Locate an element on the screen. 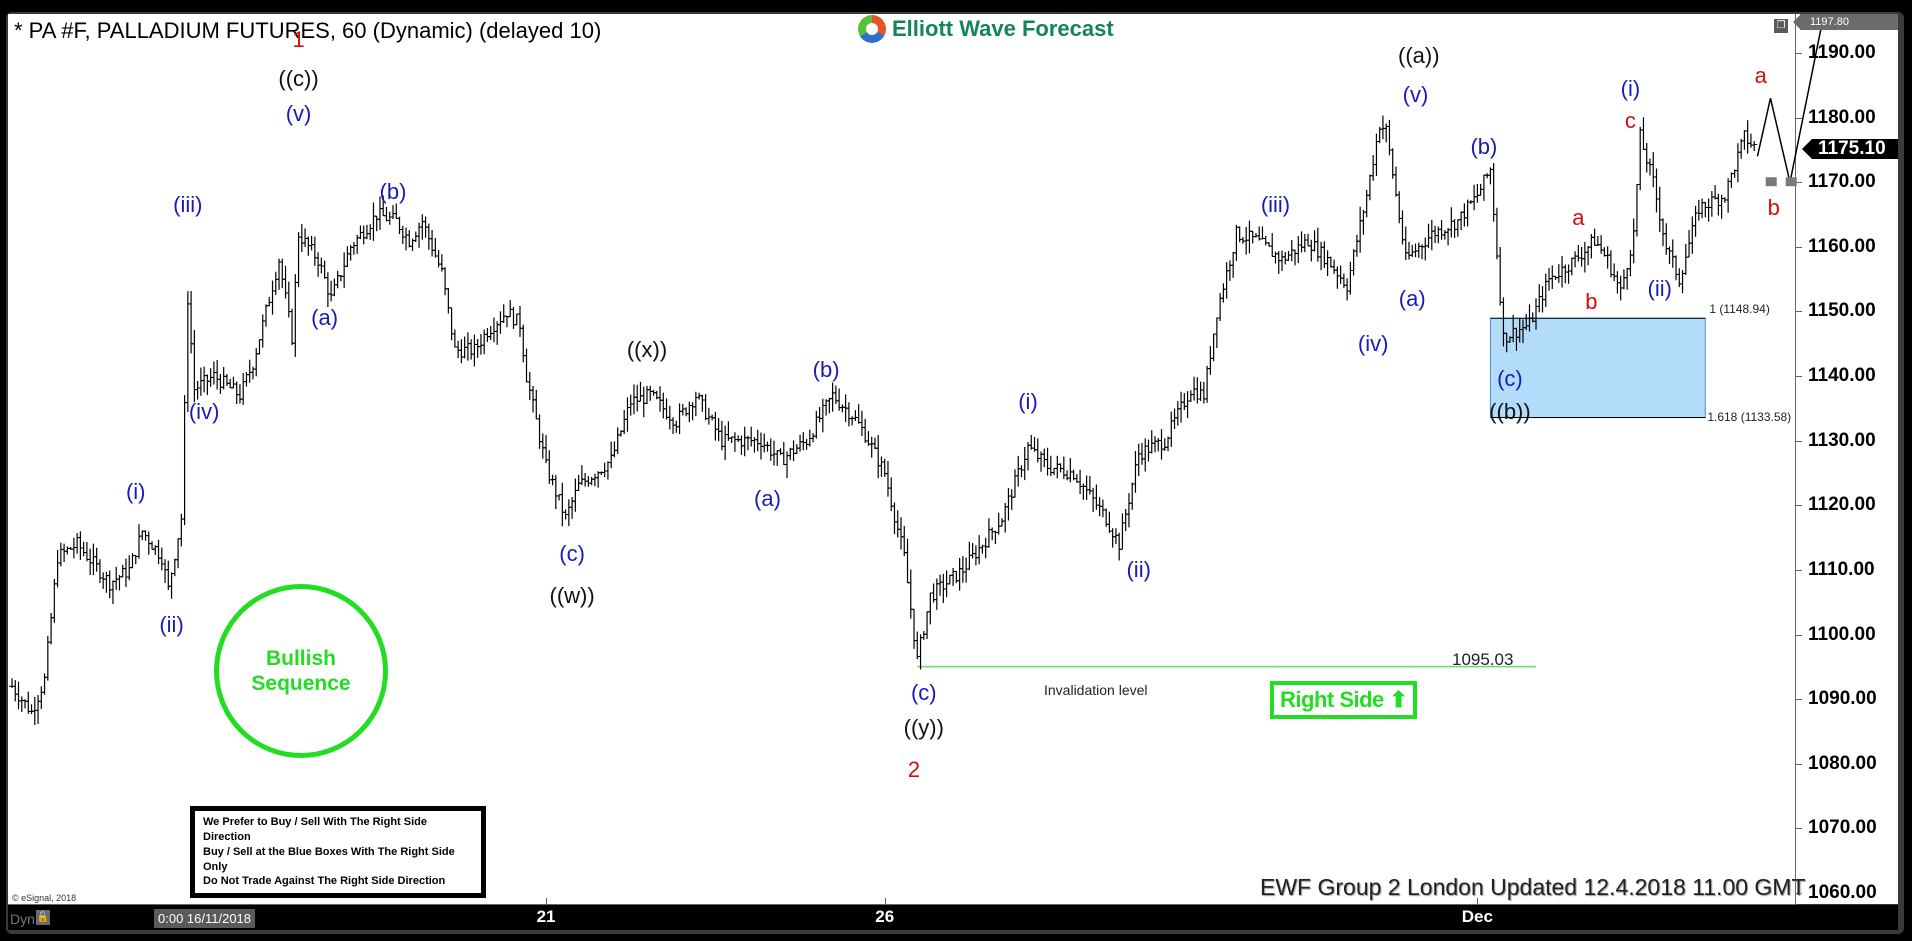 This screenshot has height=941, width=1912. lock-icon: 🔓 is located at coordinates (43, 917).